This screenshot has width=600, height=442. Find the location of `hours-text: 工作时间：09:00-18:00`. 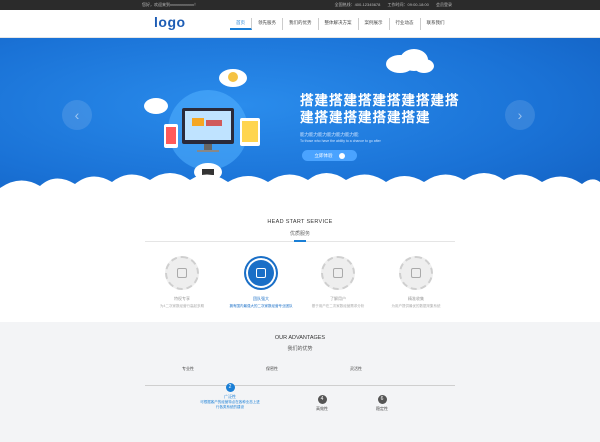

hours-text: 工作时间：09:00-18:00 is located at coordinates (408, 4).